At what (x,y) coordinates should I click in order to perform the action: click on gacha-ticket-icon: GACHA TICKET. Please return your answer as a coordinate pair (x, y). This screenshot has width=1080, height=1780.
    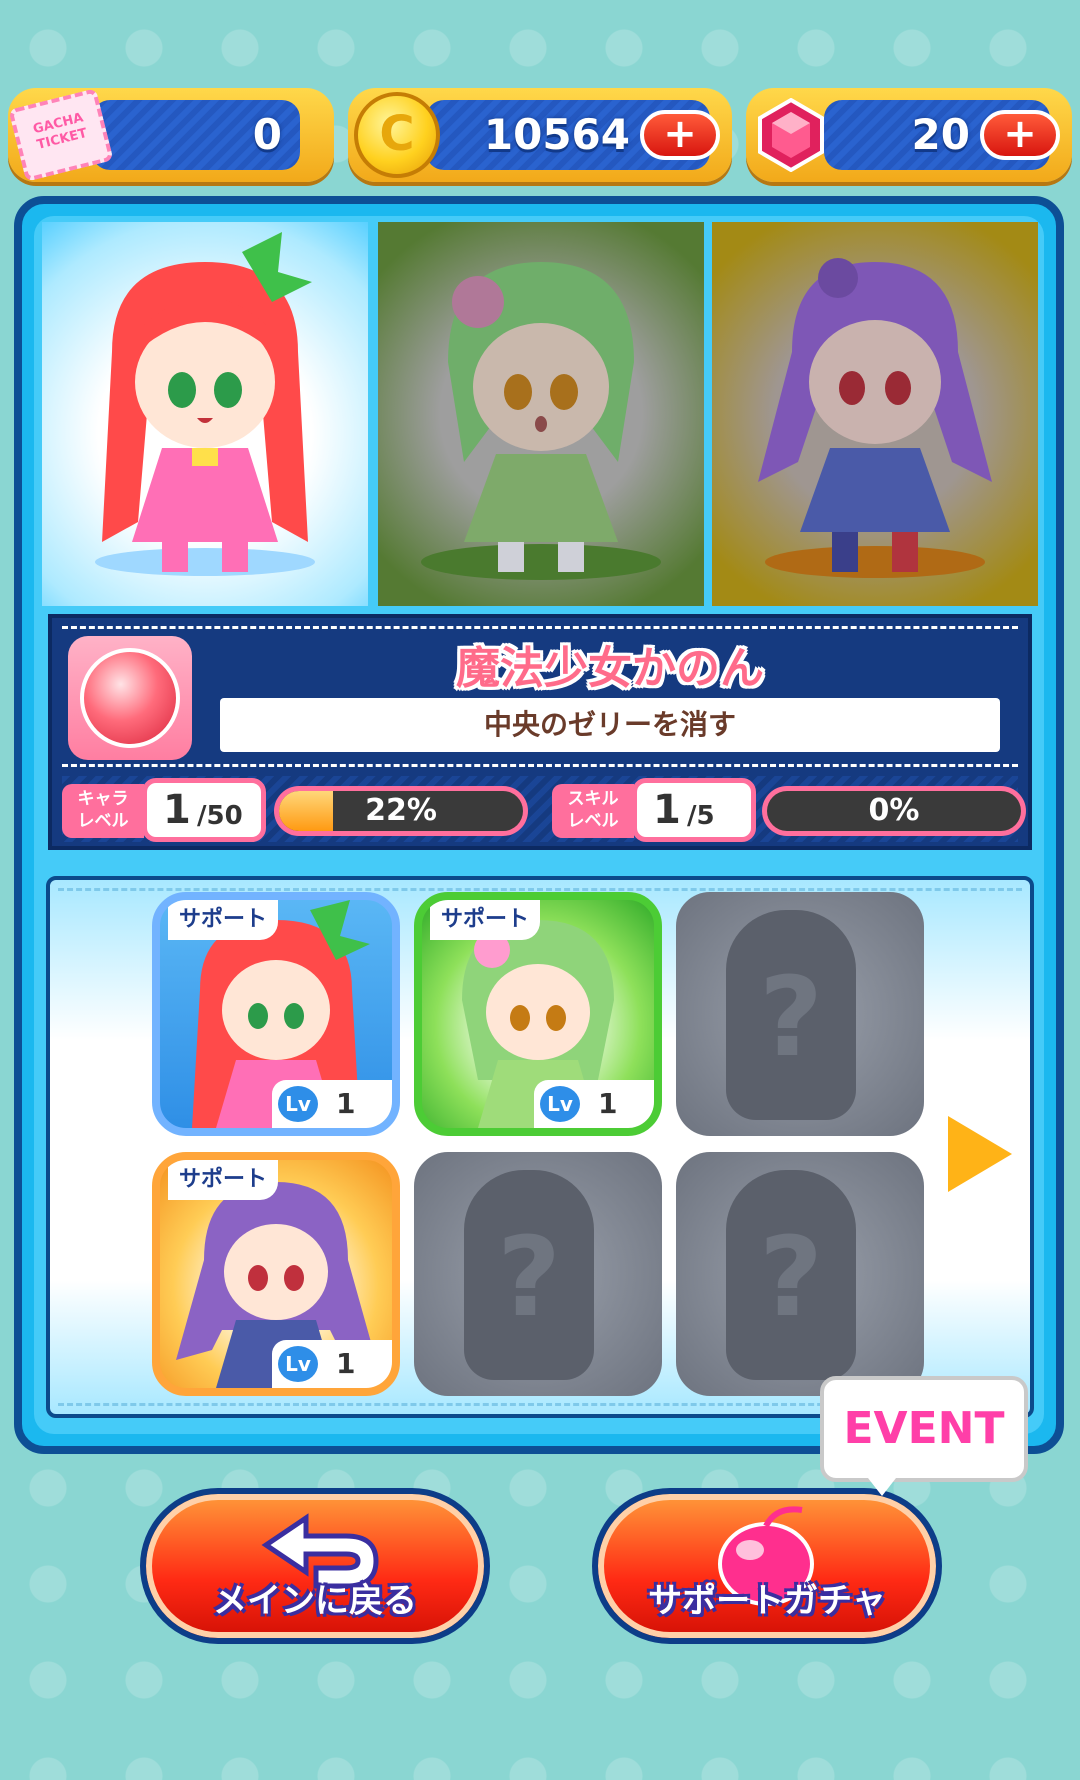
    Looking at the image, I should click on (61, 135).